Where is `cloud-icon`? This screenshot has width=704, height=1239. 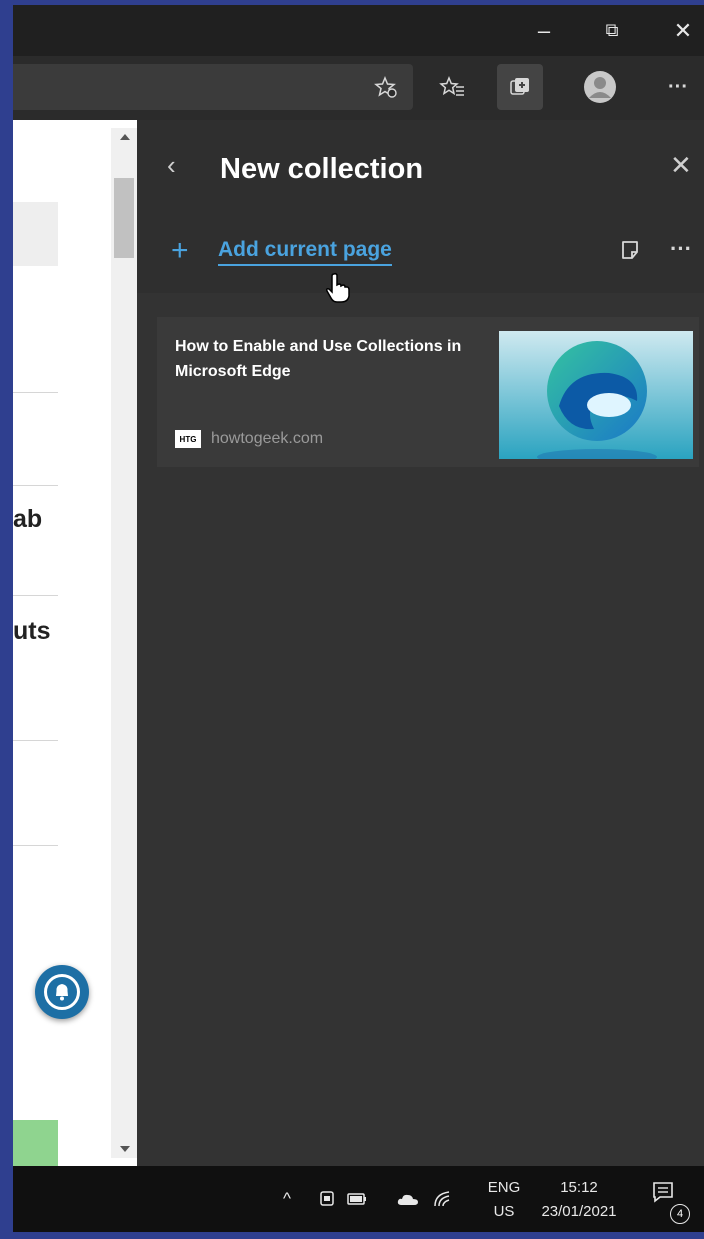
cloud-icon is located at coordinates (407, 1199).